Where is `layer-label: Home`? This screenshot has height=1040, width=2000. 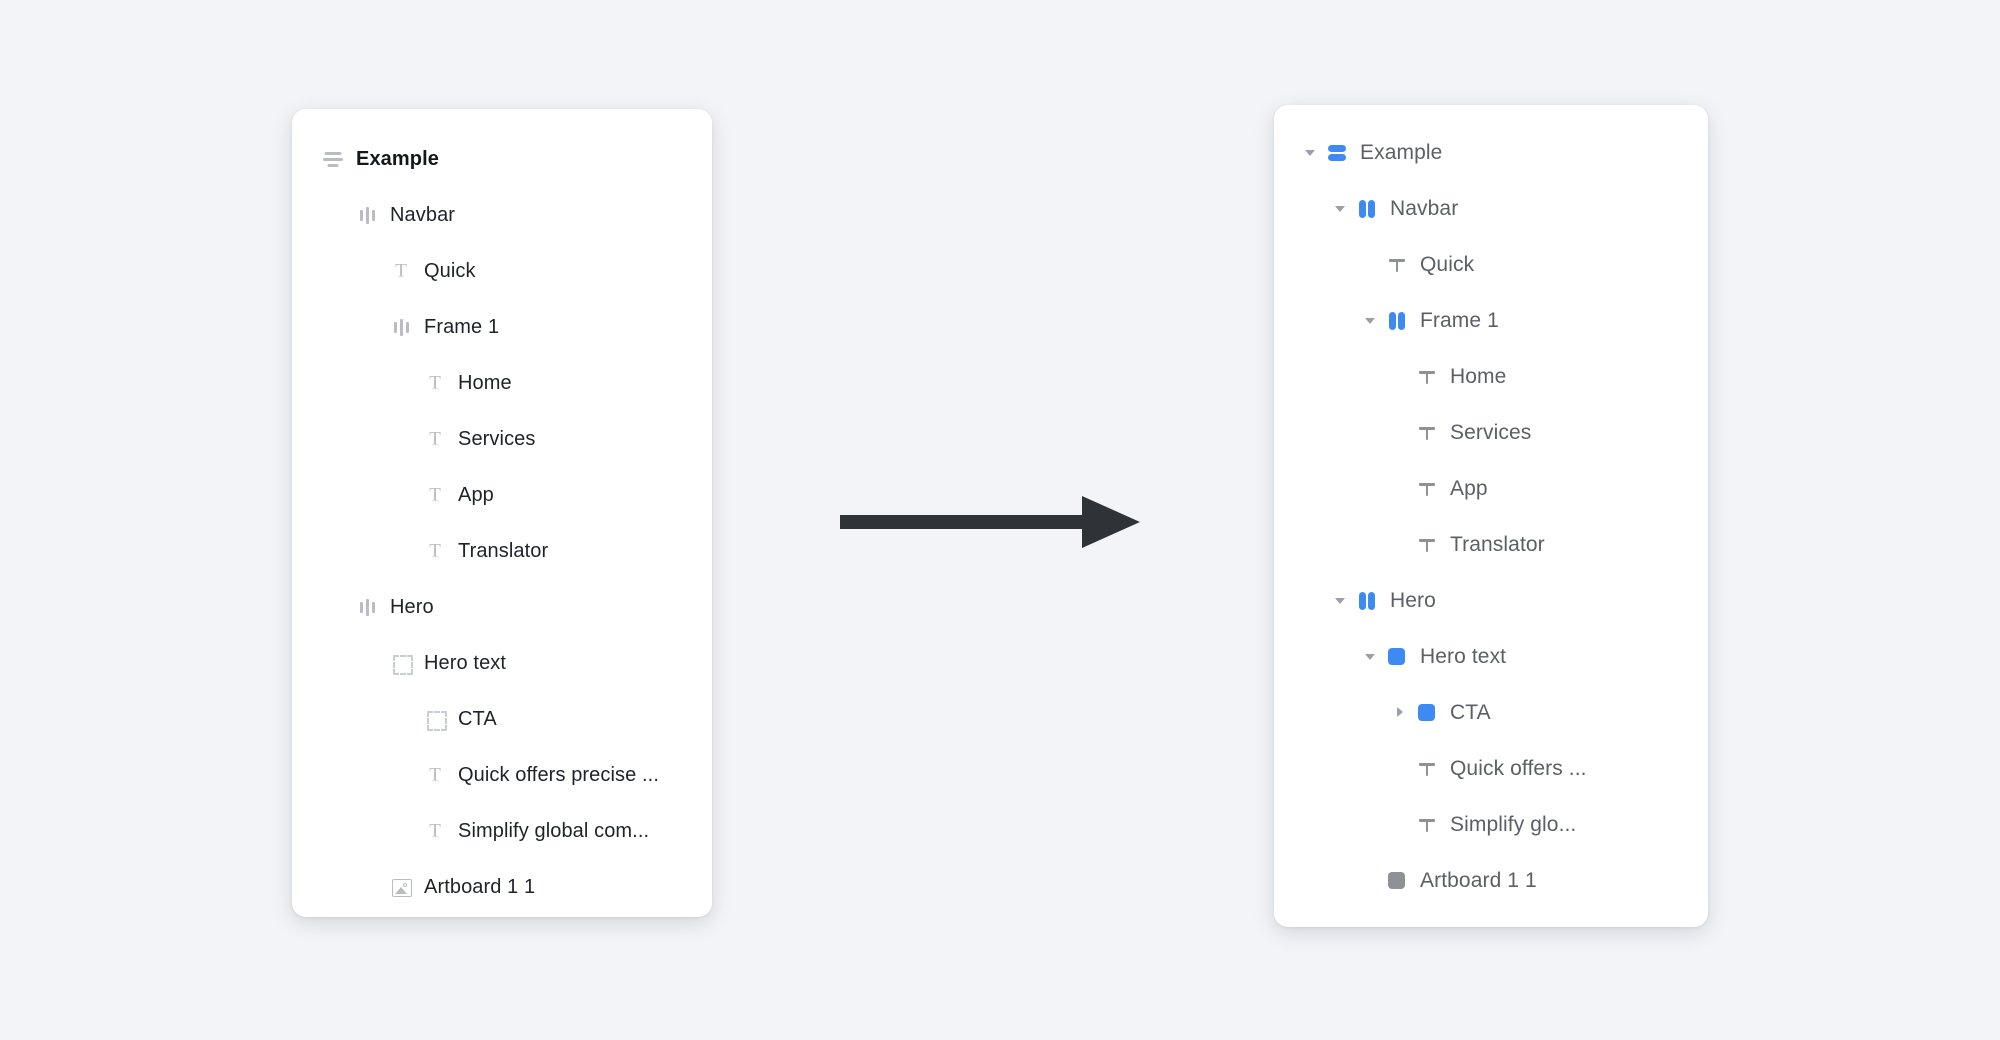
layer-label: Home is located at coordinates (1478, 376).